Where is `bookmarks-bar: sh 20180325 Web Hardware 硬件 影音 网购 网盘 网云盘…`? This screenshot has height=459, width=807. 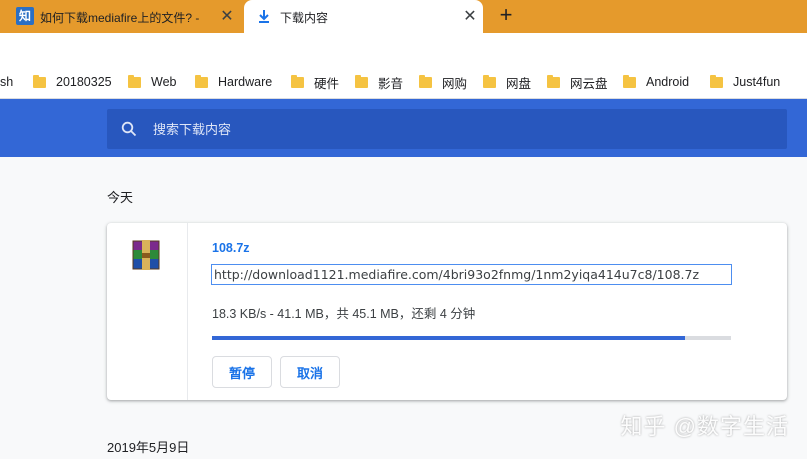 bookmarks-bar: sh 20180325 Web Hardware 硬件 影音 网购 网盘 网云盘… is located at coordinates (403, 82).